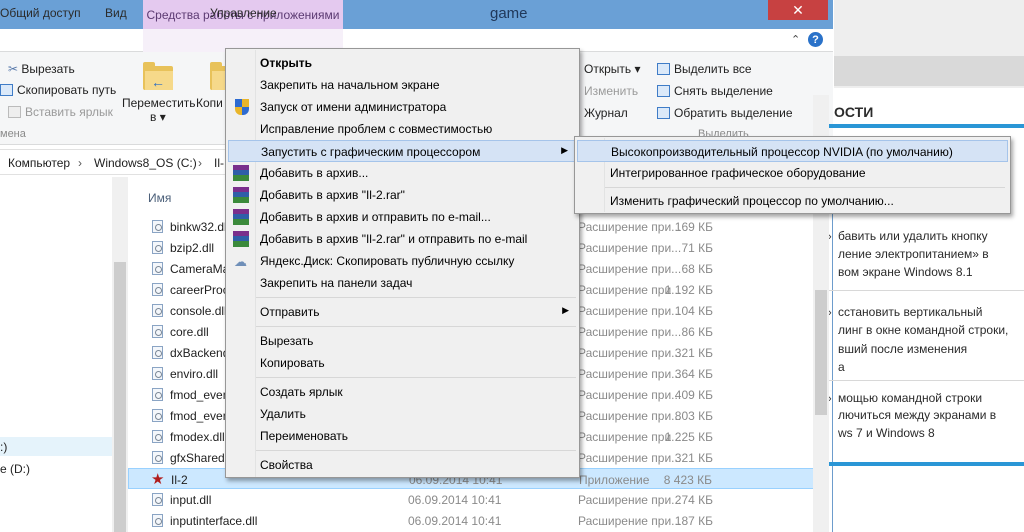 This screenshot has height=532, width=1024. What do you see at coordinates (841, 367) in the screenshot?
I see `article-link-2-line4: а` at bounding box center [841, 367].